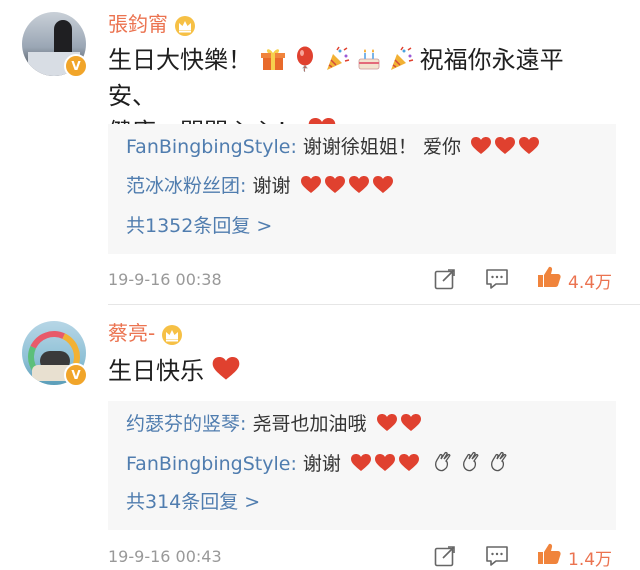  I want to click on reply-username: 范冰冰粉丝团:, so click(186, 186).